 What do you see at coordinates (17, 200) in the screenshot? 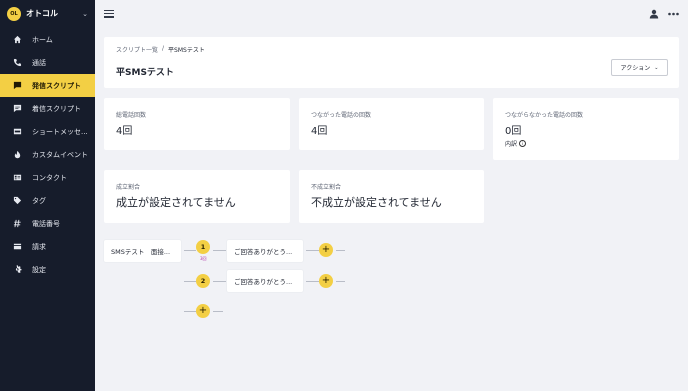
I see `tag-icon` at bounding box center [17, 200].